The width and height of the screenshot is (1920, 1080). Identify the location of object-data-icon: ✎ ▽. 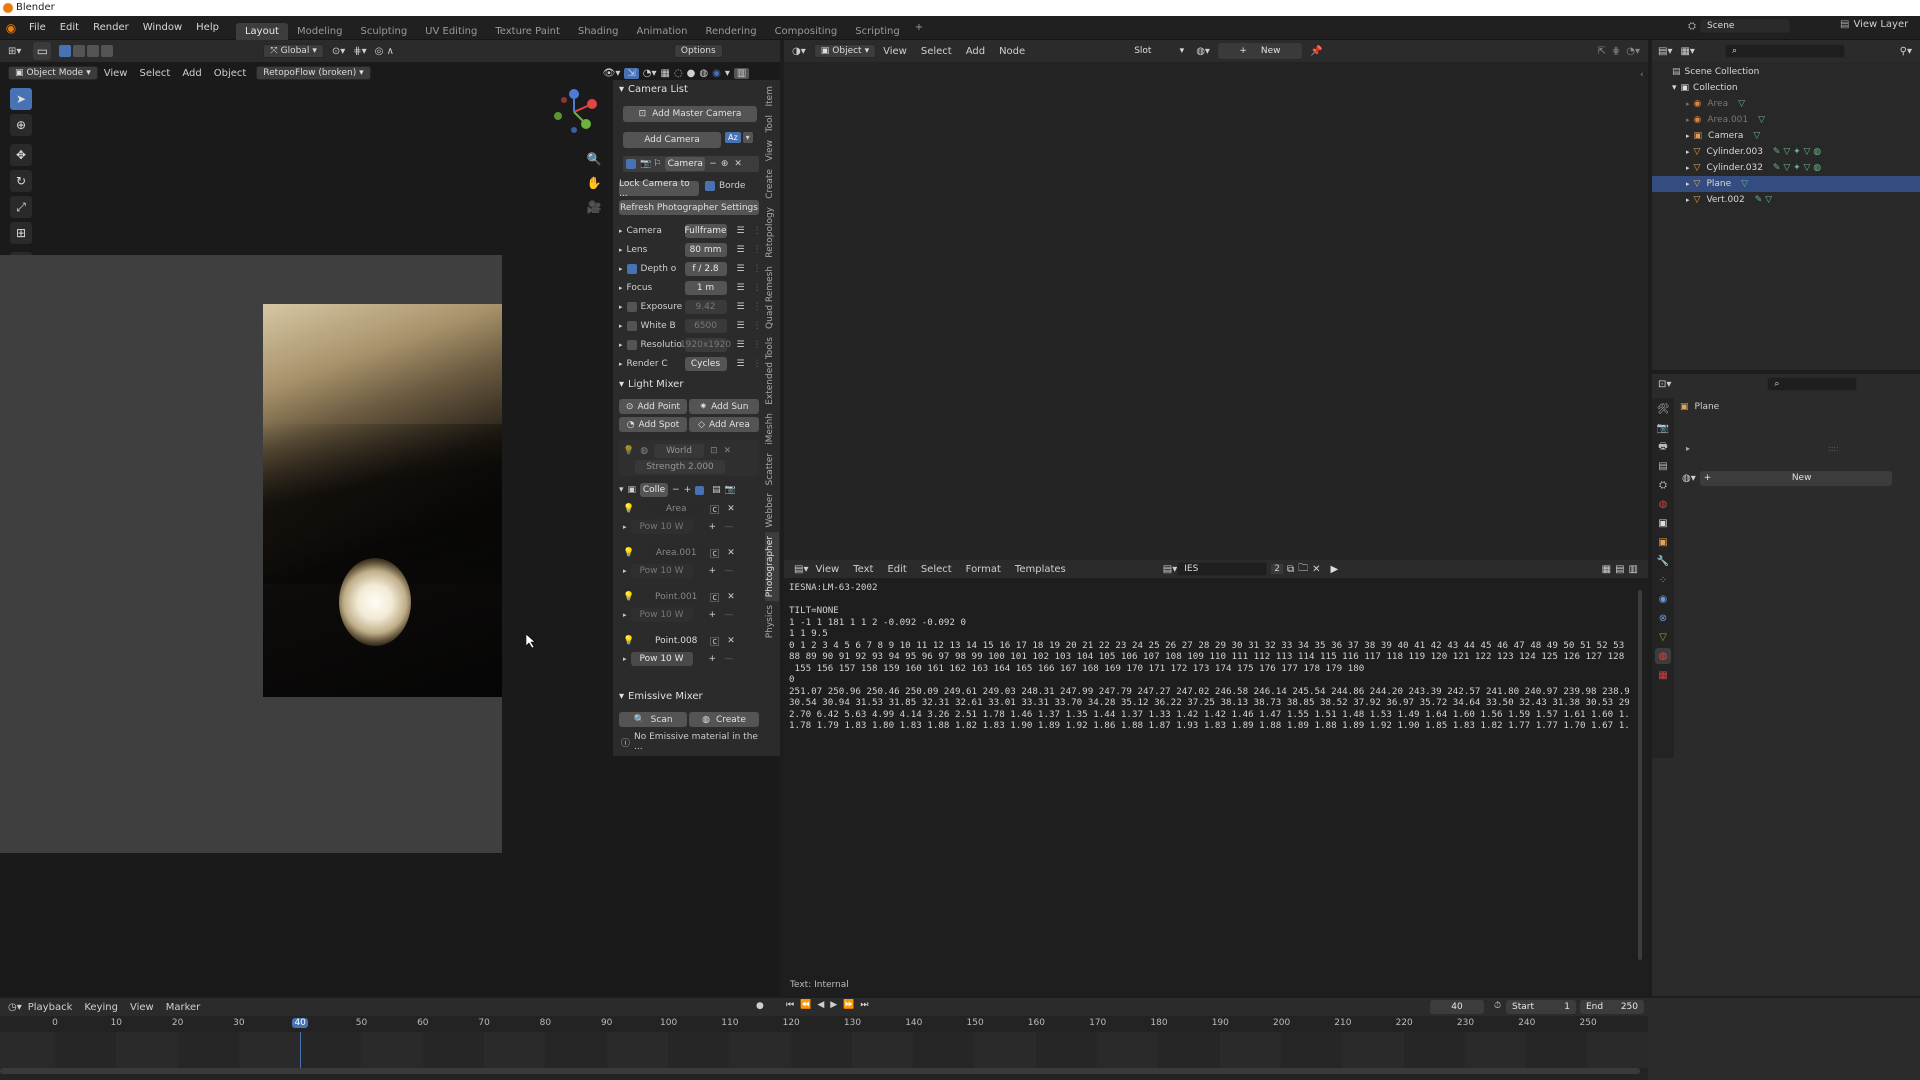
(1763, 200).